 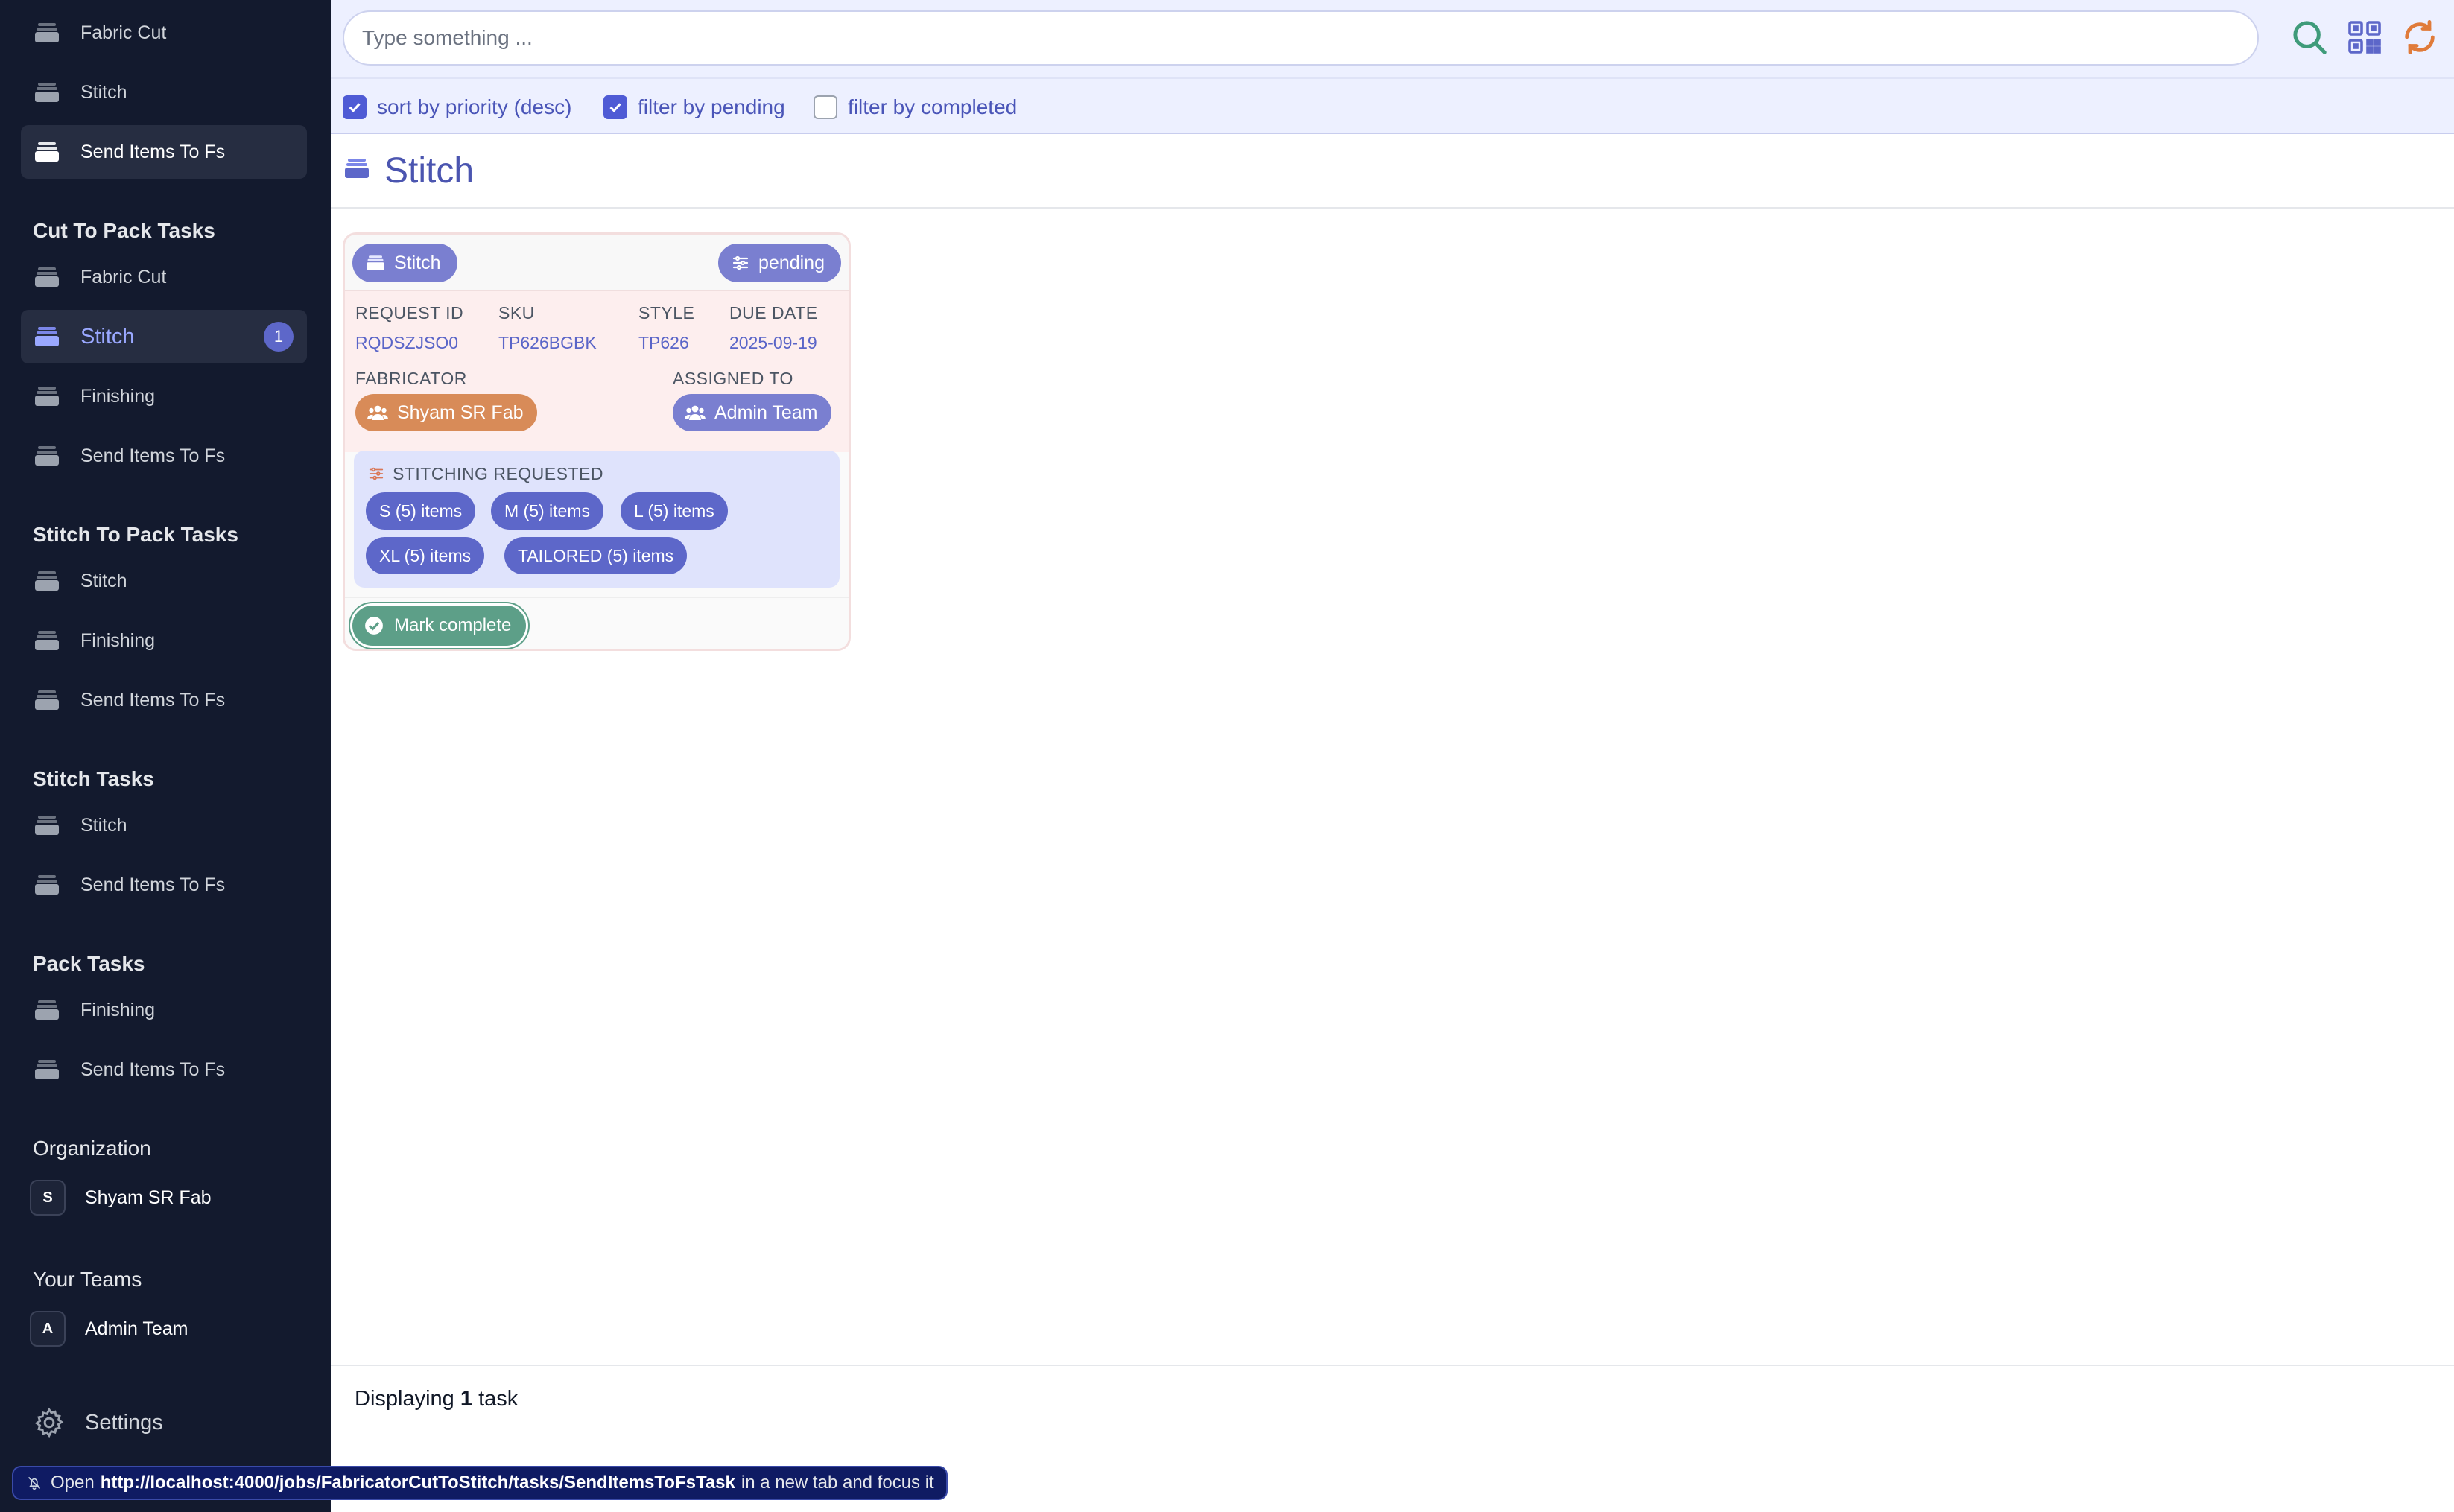 What do you see at coordinates (404, 1399) in the screenshot?
I see `task-count-prefix: Displaying` at bounding box center [404, 1399].